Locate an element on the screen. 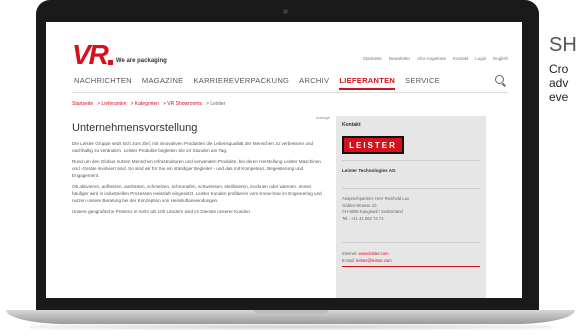 This screenshot has width=581, height=335. nav-divider is located at coordinates (290, 92).